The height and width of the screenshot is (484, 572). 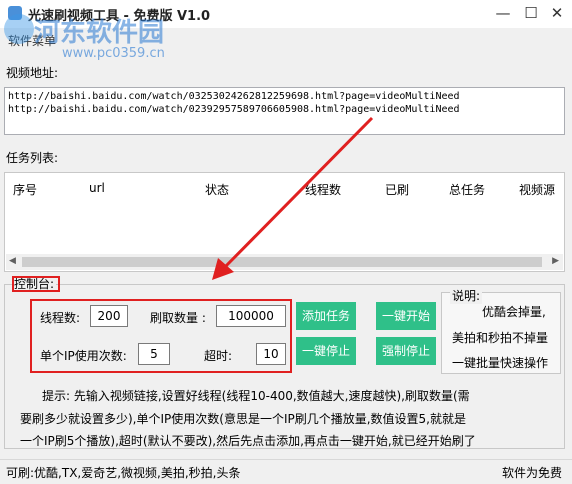 I want to click on force-stop-button: 强制停止, so click(x=406, y=351).